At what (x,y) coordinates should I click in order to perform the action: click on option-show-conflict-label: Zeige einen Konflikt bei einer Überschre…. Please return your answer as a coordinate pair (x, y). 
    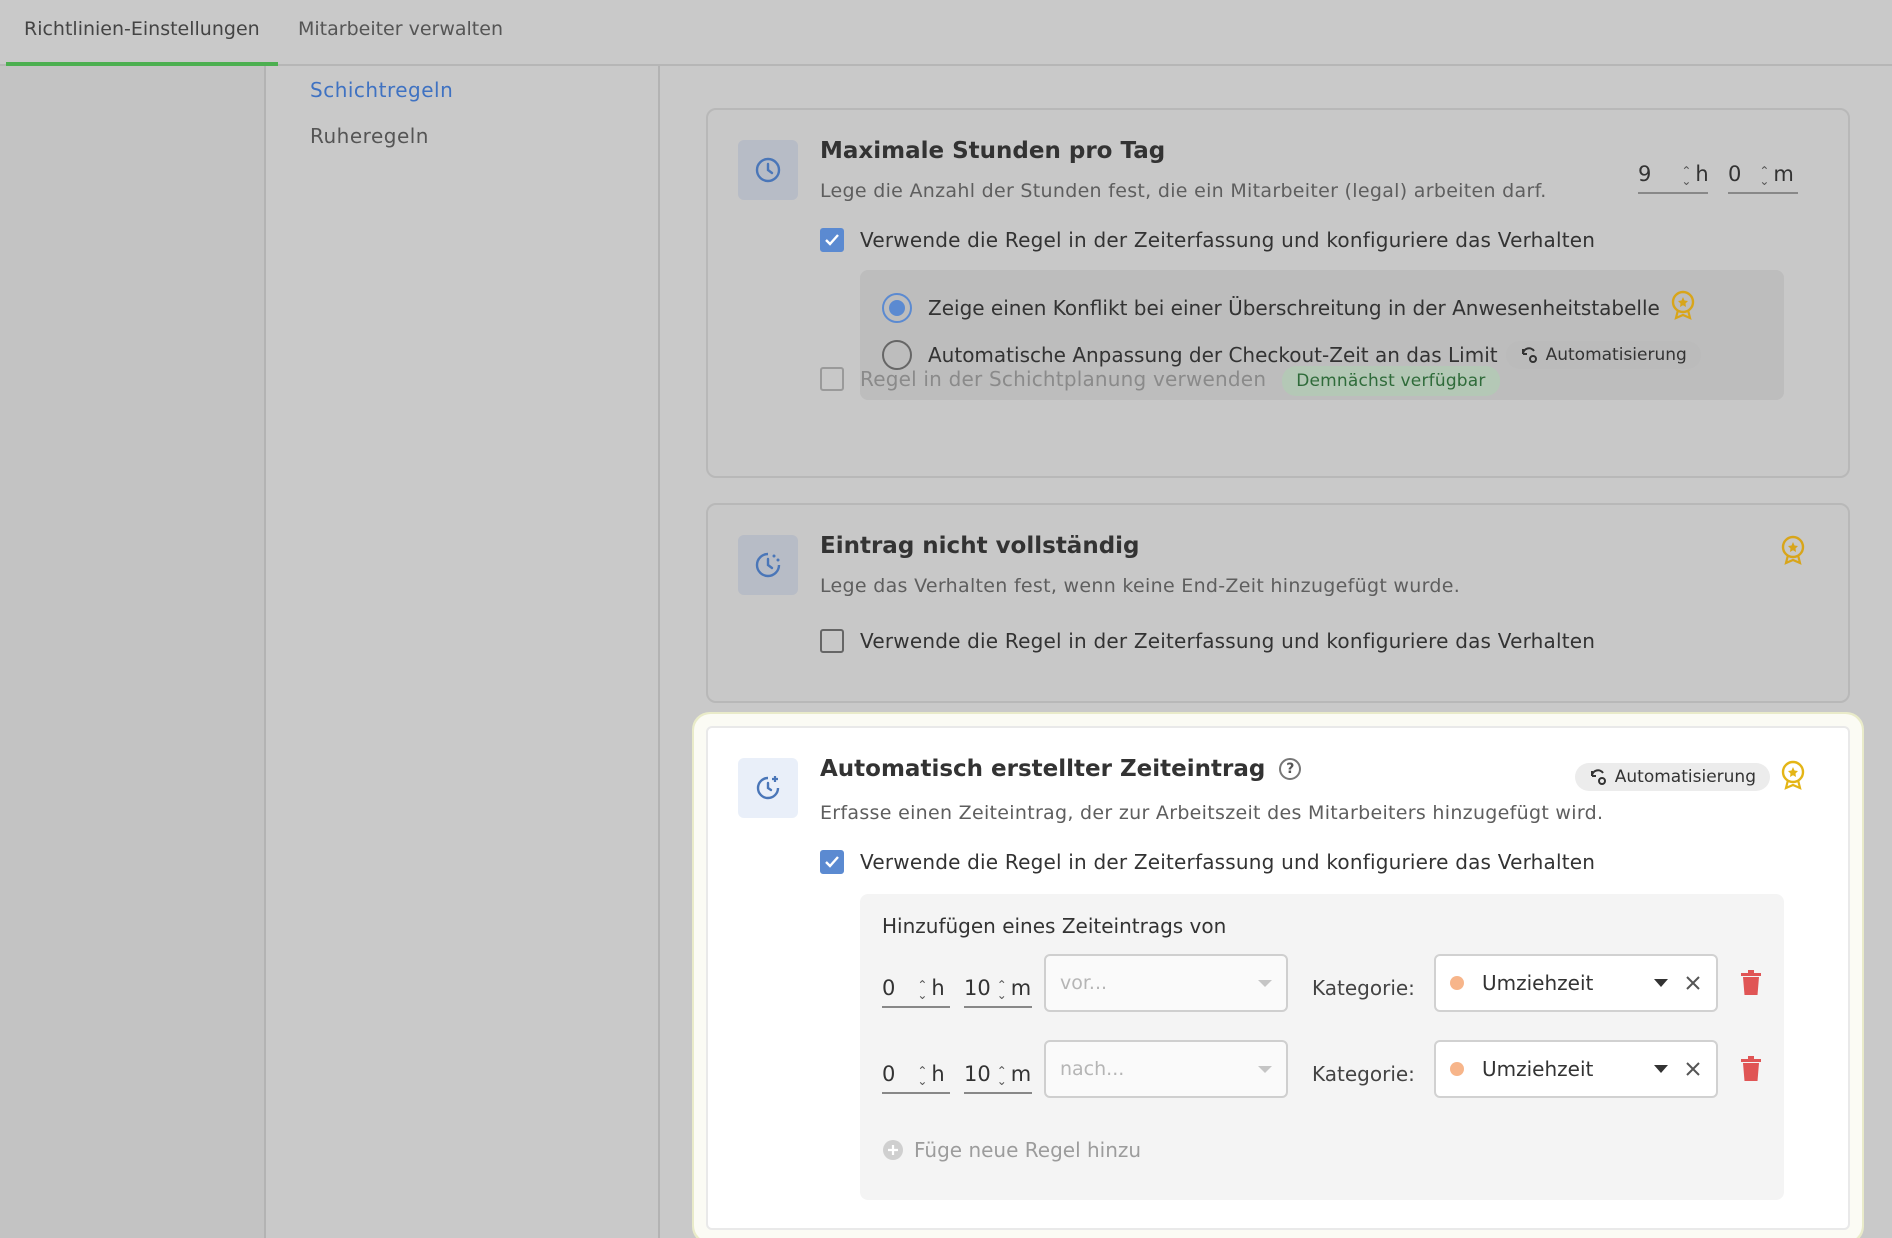
    Looking at the image, I should click on (1294, 307).